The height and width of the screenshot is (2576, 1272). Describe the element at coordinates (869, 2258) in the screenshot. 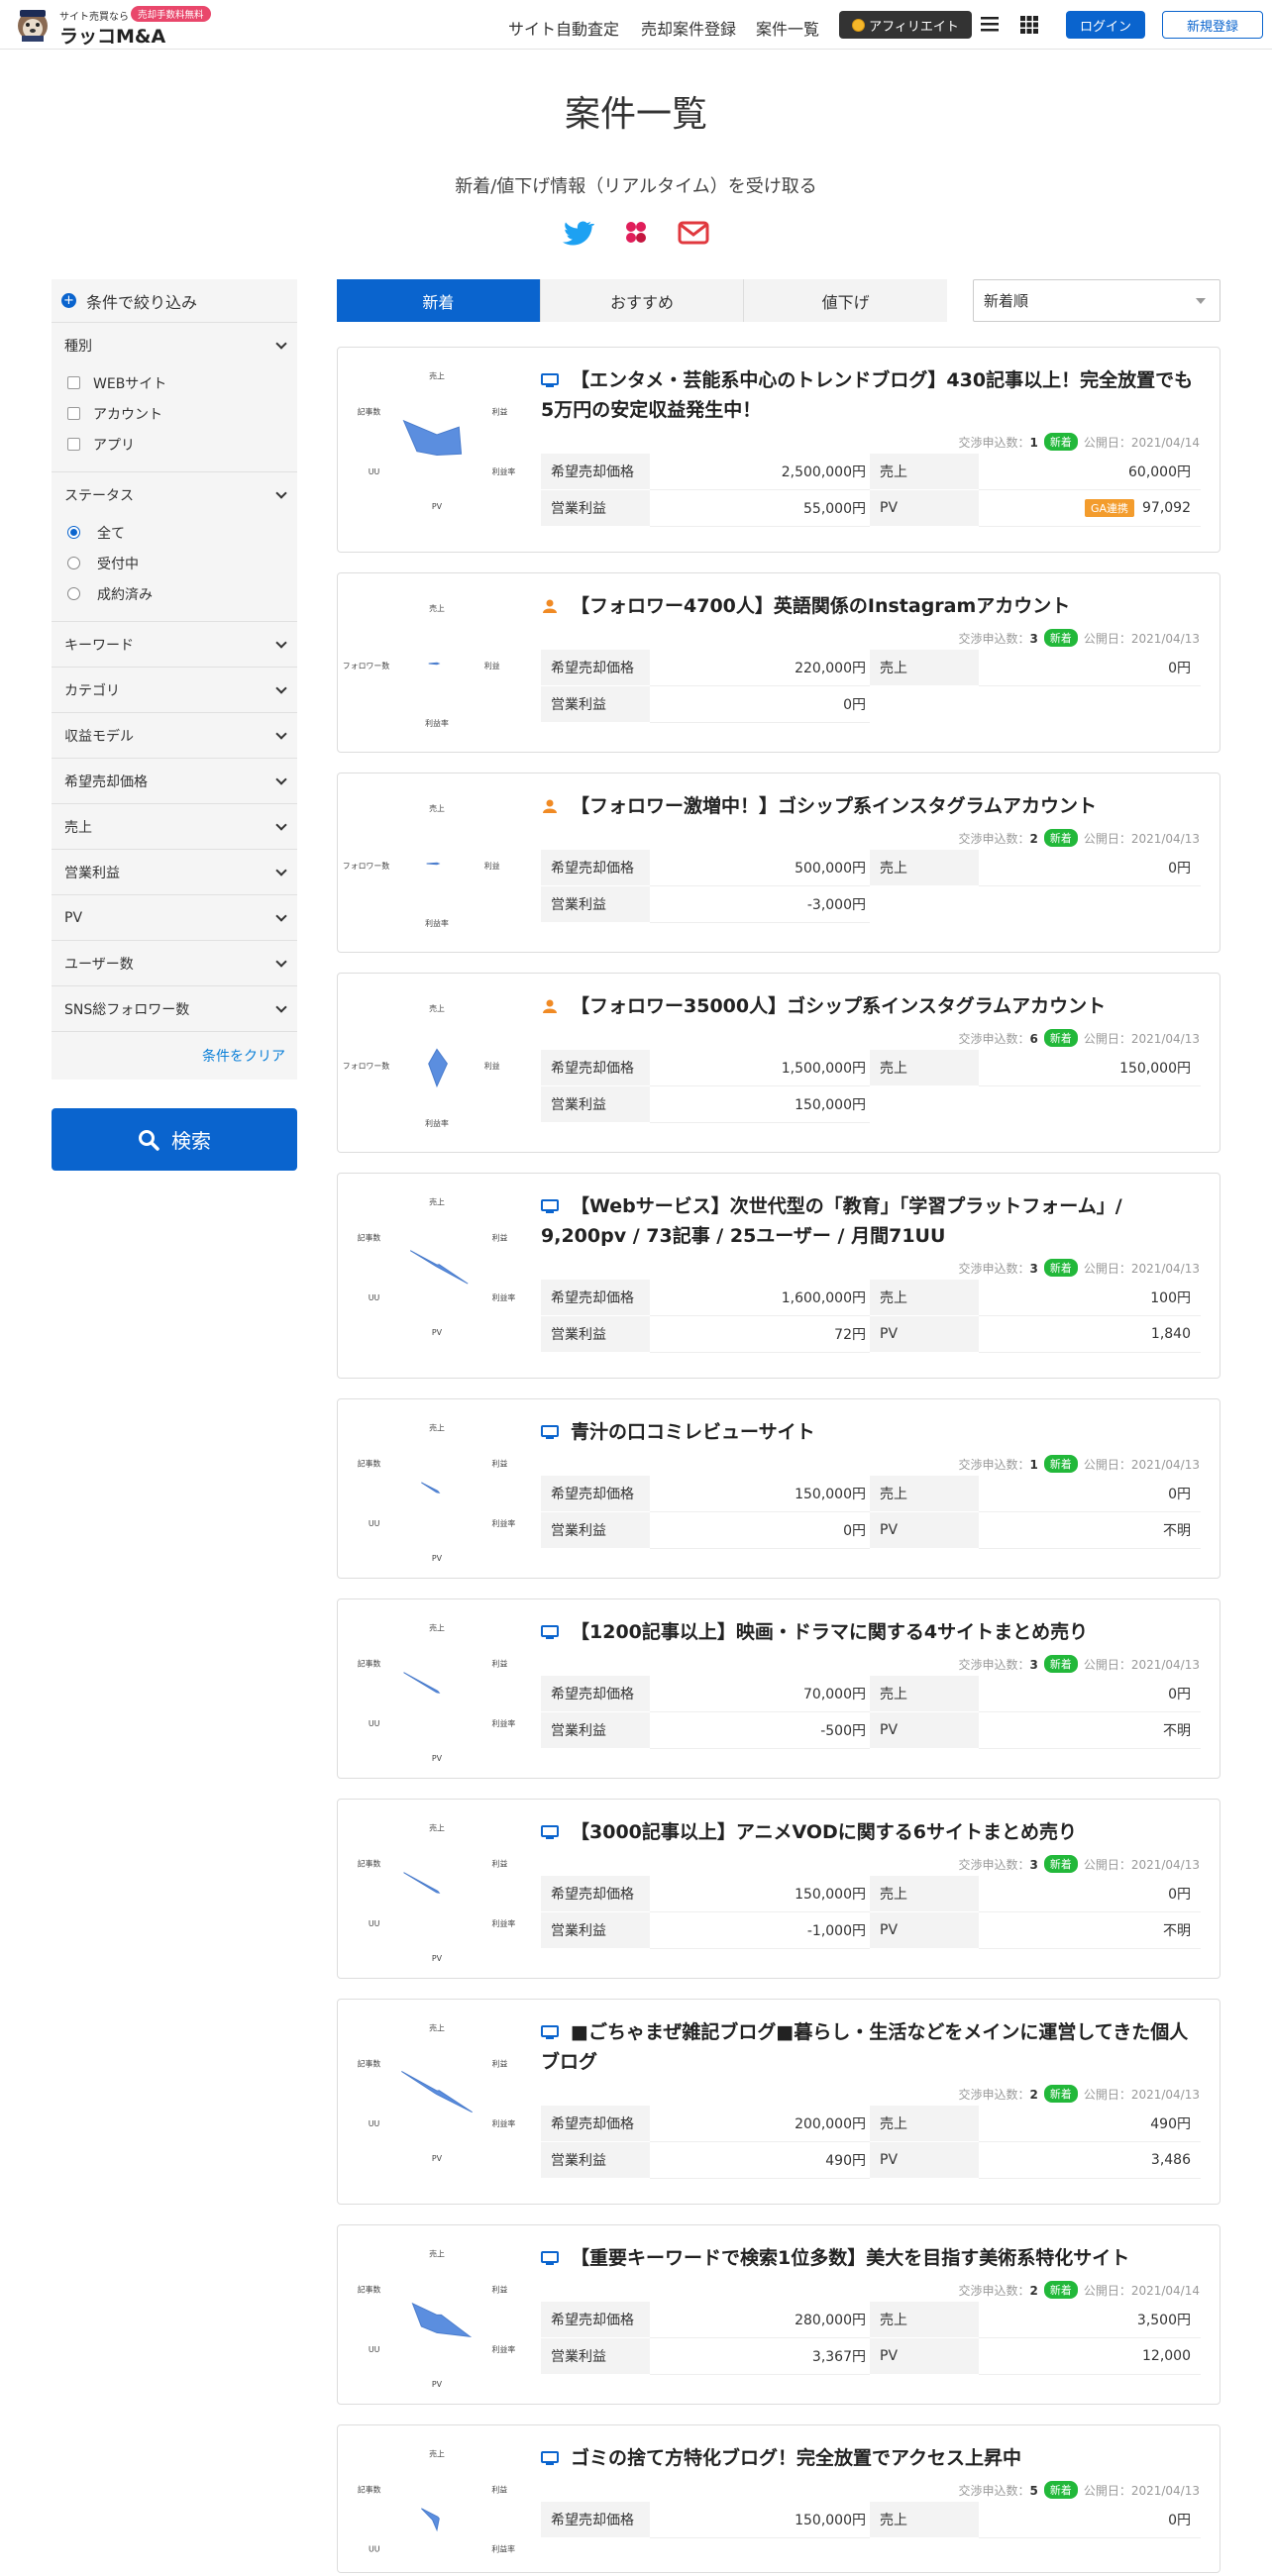

I see `listing-title-link: 【重要キーワードで検索1位多数】美大を目指す美術系特化サイト` at that location.